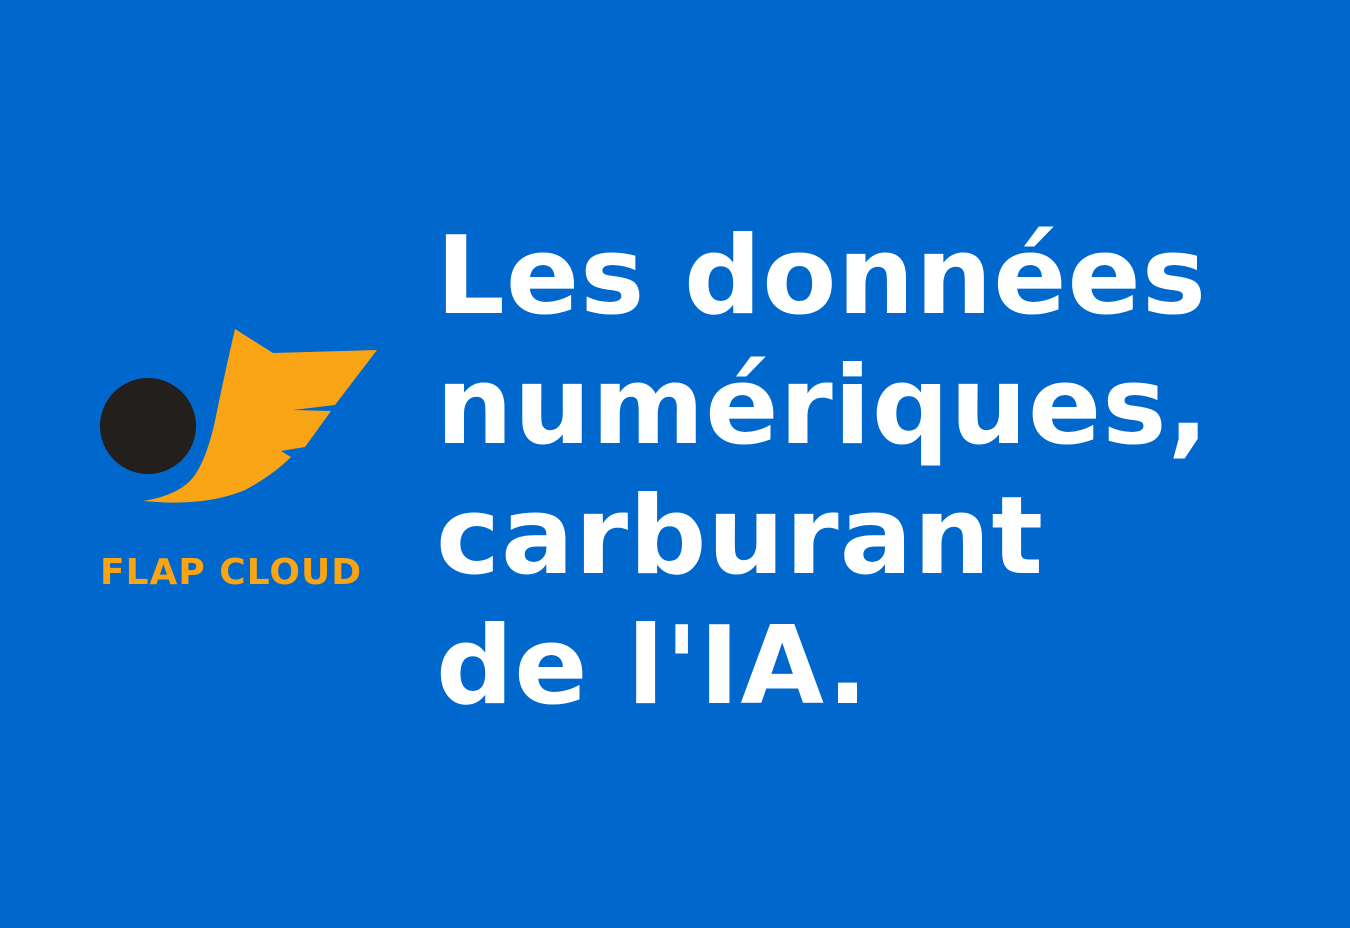 The height and width of the screenshot is (928, 1350). What do you see at coordinates (231, 572) in the screenshot?
I see `brand-name: FLAP CLOUD` at bounding box center [231, 572].